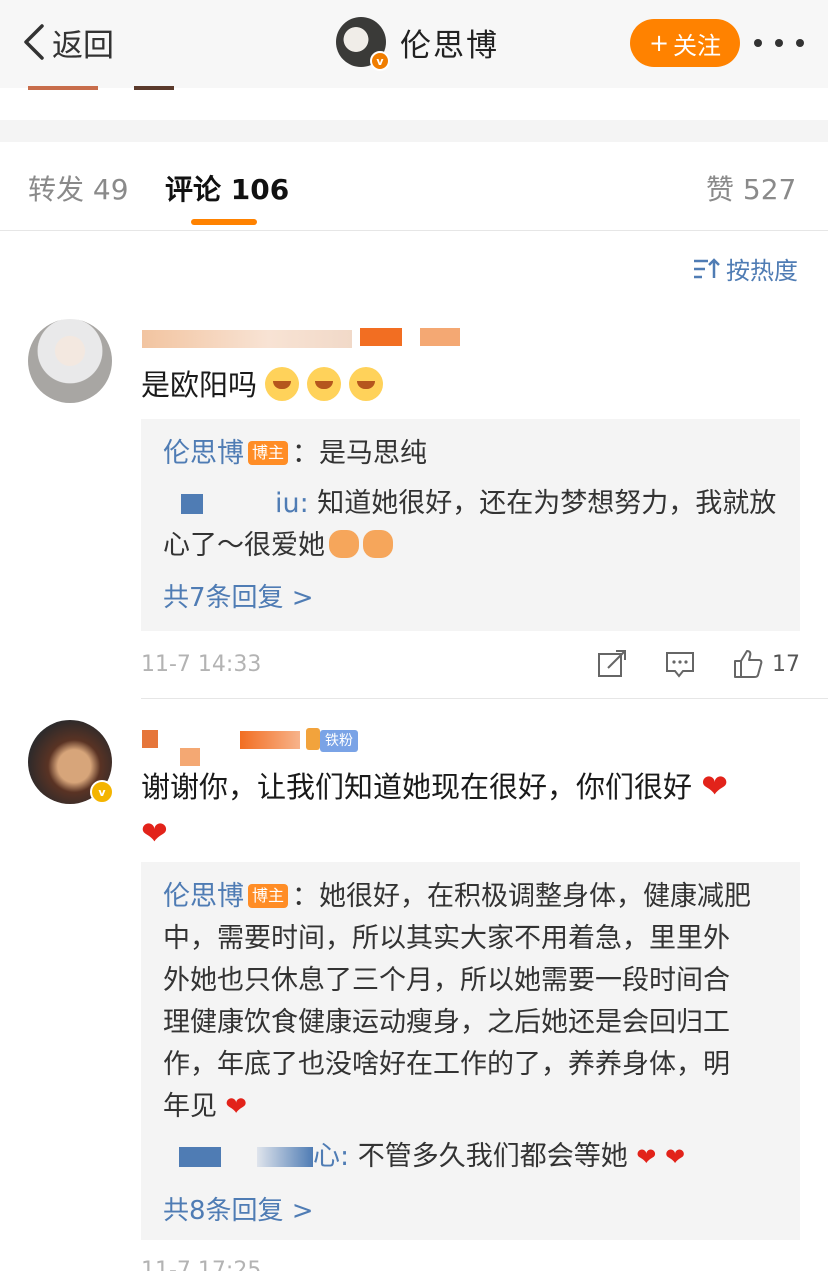  What do you see at coordinates (339, 741) in the screenshot?
I see `iron-fan-badge: 铁粉` at bounding box center [339, 741].